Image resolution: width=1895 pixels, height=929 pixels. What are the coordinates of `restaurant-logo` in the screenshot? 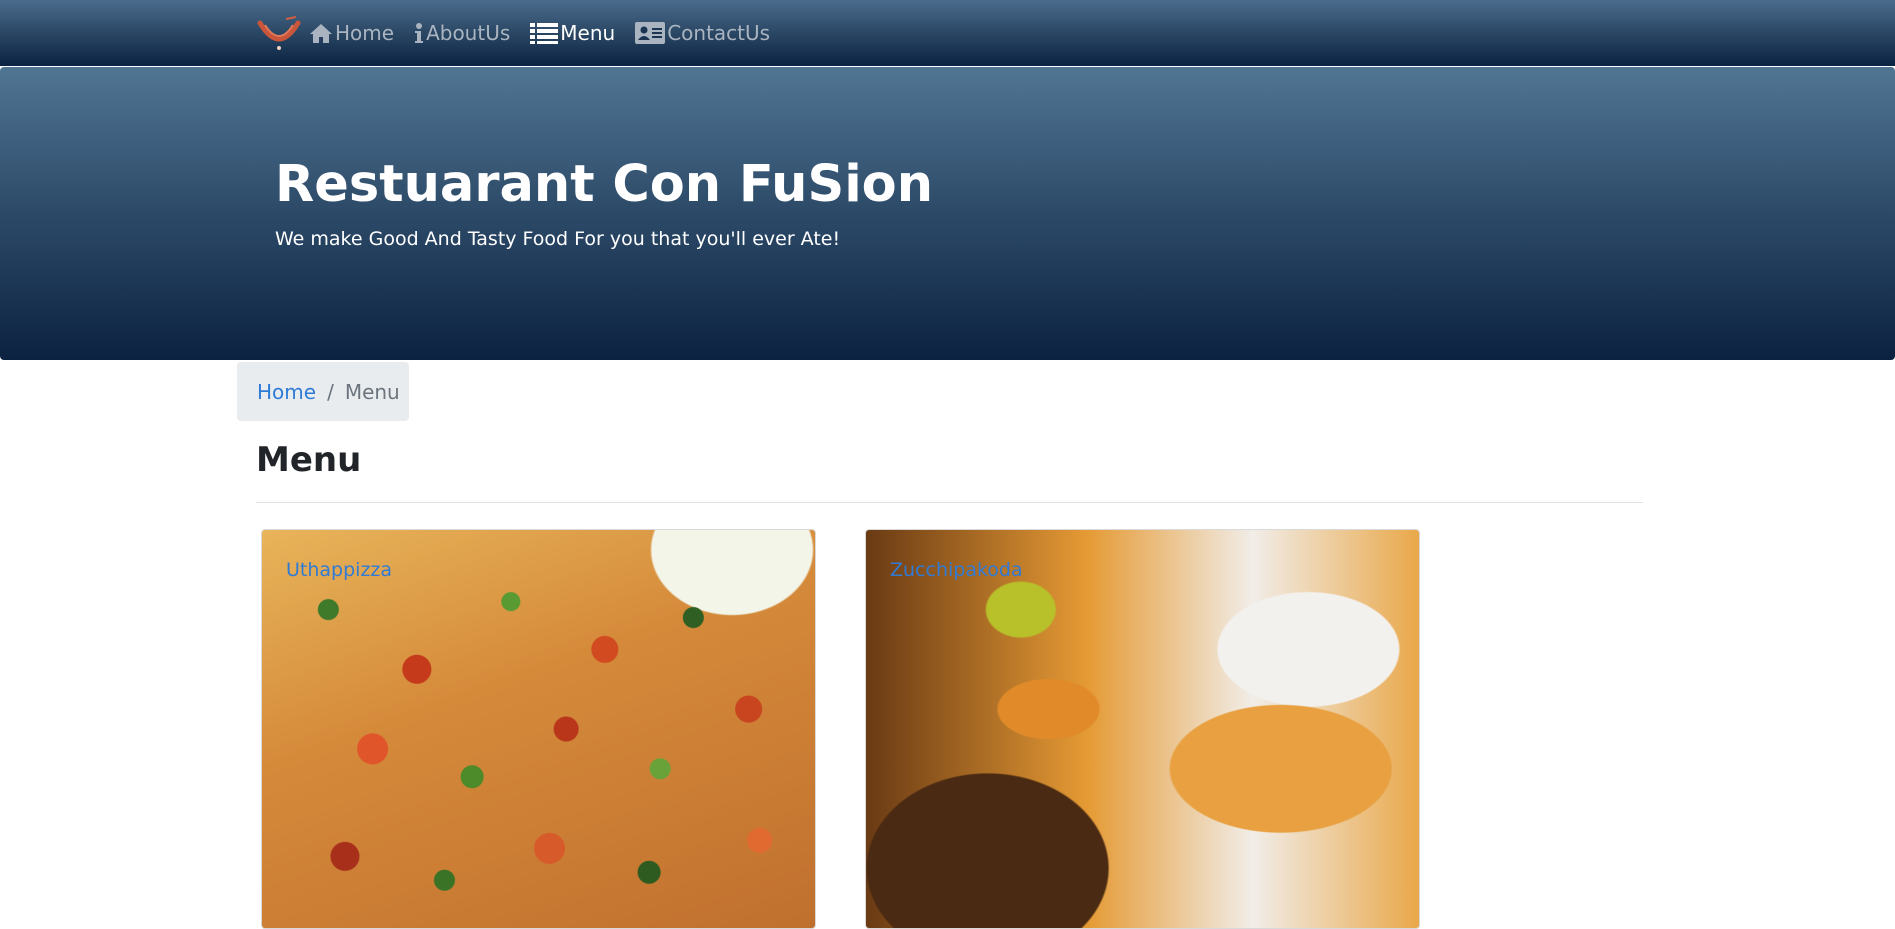 It's located at (279, 33).